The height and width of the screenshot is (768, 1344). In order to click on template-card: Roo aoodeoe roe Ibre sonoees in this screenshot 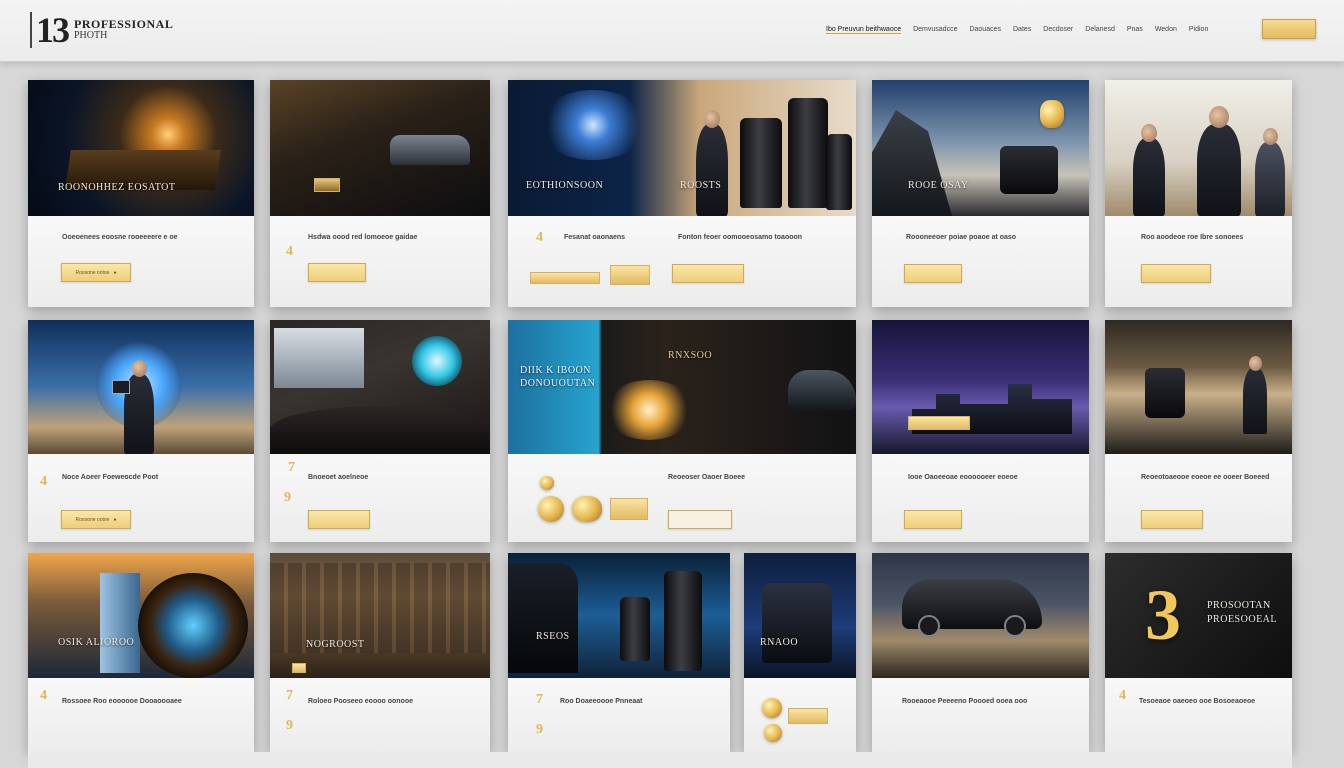, I will do `click(1198, 193)`.